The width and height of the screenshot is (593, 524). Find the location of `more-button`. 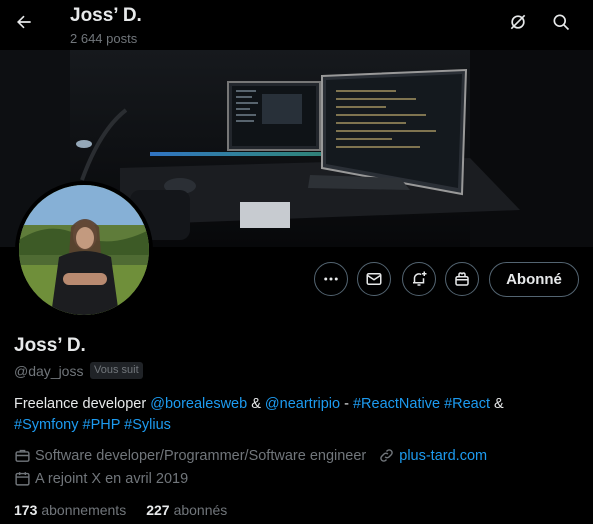

more-button is located at coordinates (331, 279).